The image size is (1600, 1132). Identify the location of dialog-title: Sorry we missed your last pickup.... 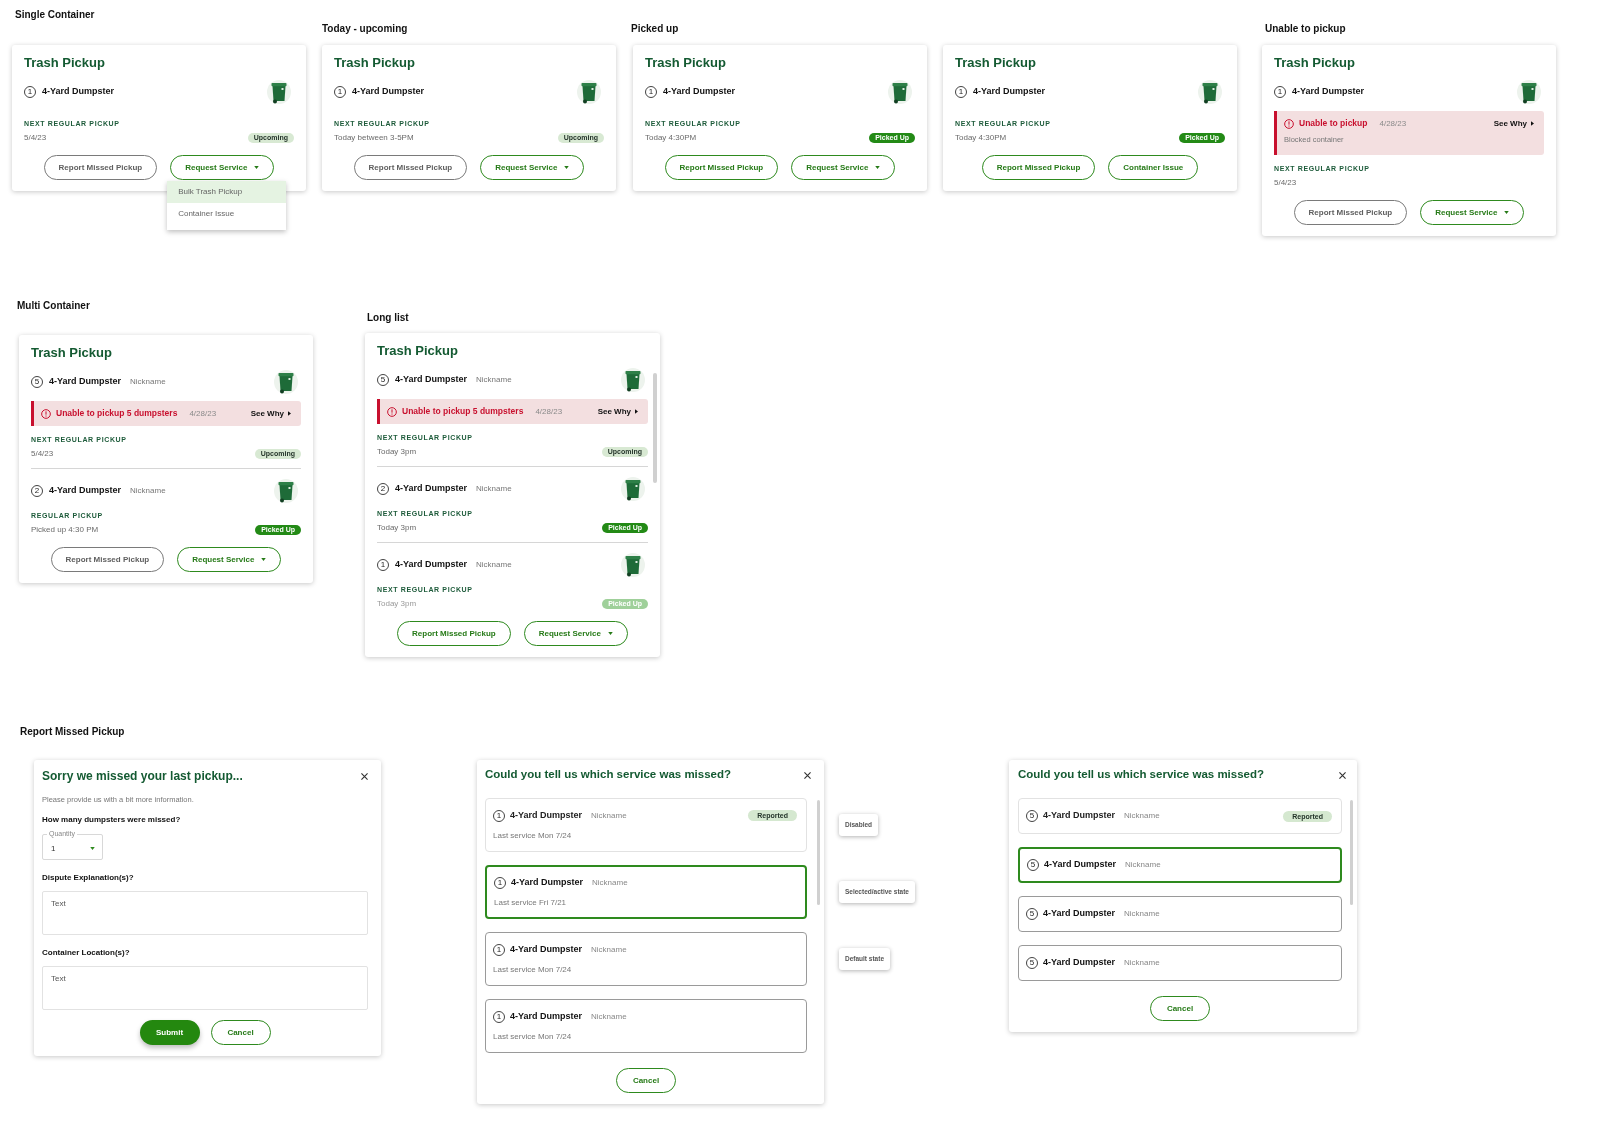
(142, 776).